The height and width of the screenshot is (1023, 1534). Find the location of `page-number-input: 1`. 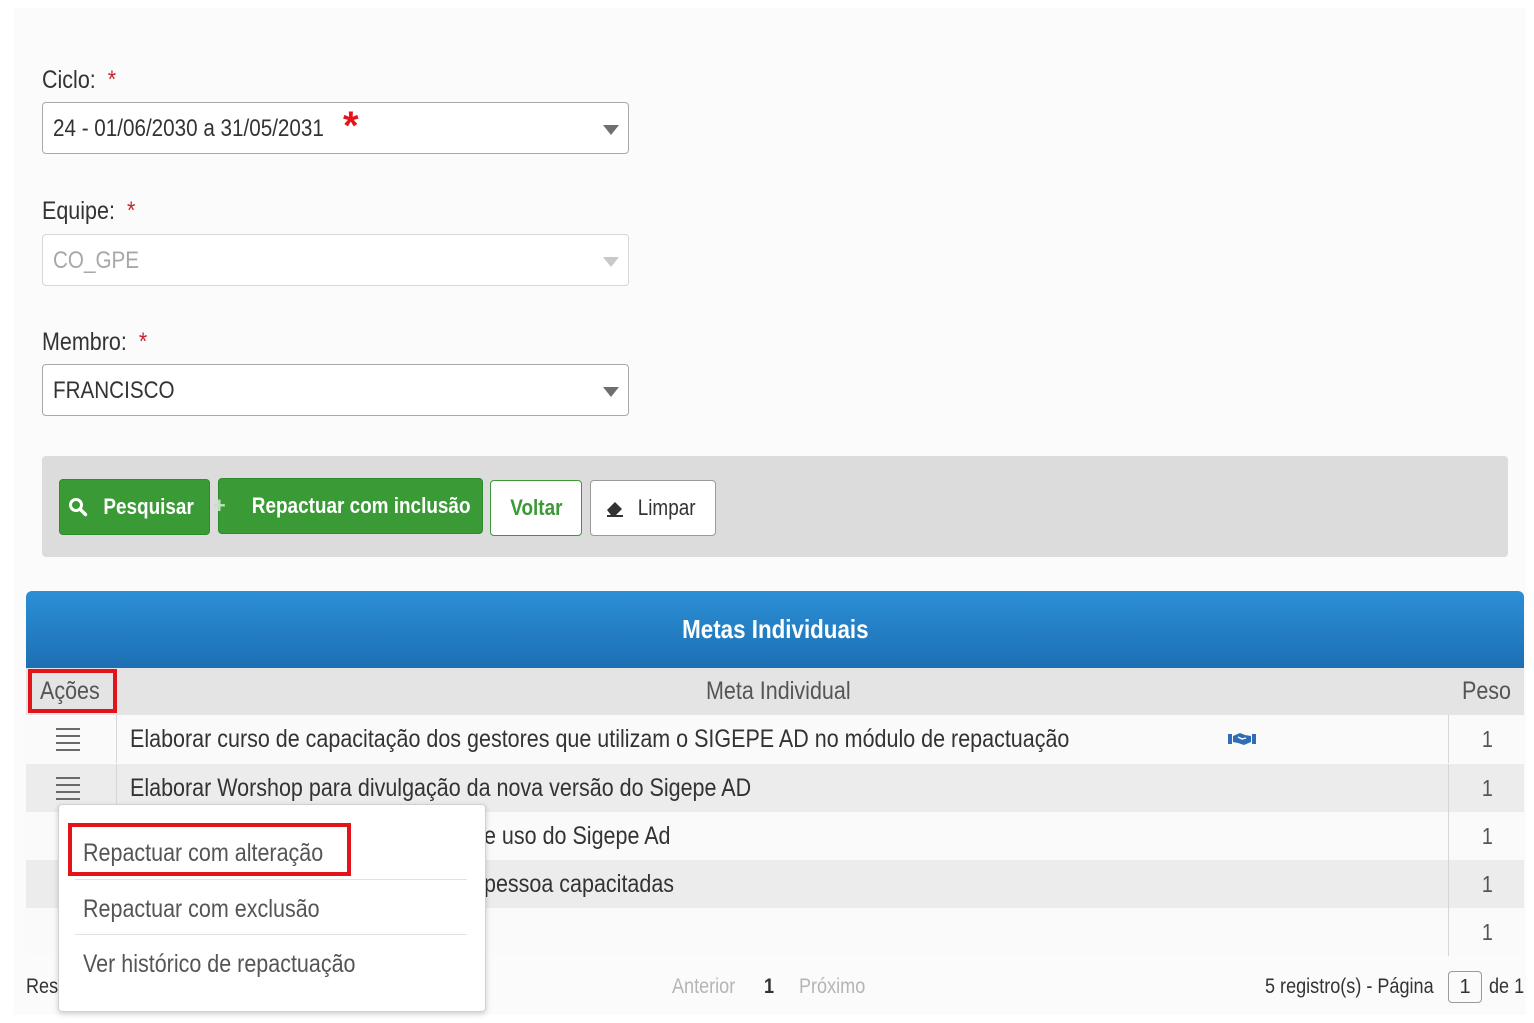

page-number-input: 1 is located at coordinates (1465, 987).